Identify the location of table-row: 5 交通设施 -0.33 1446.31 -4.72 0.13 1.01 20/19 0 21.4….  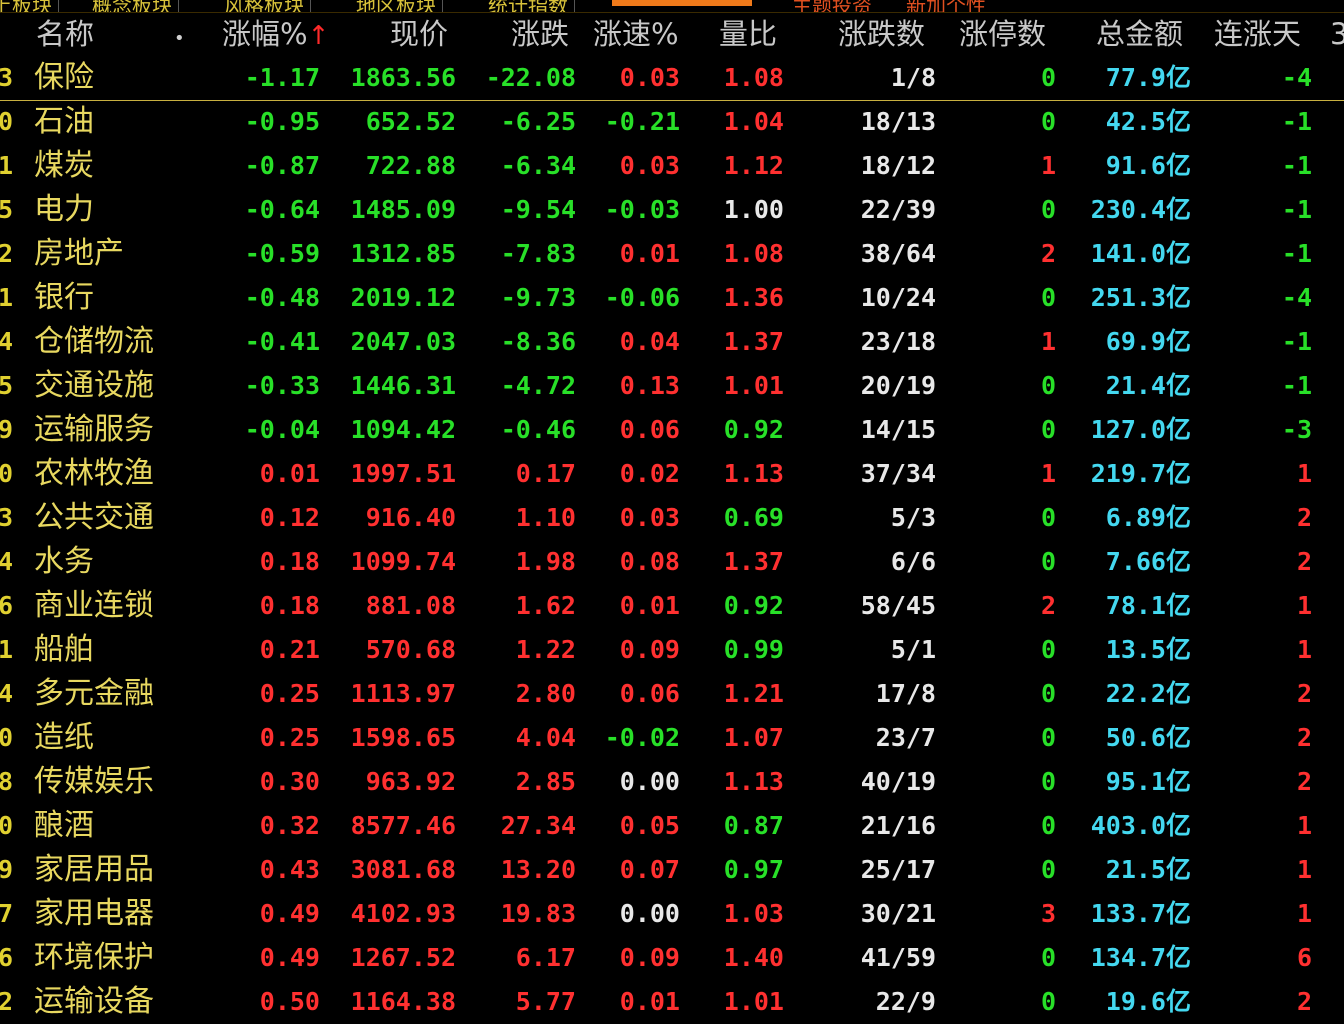
(672, 386).